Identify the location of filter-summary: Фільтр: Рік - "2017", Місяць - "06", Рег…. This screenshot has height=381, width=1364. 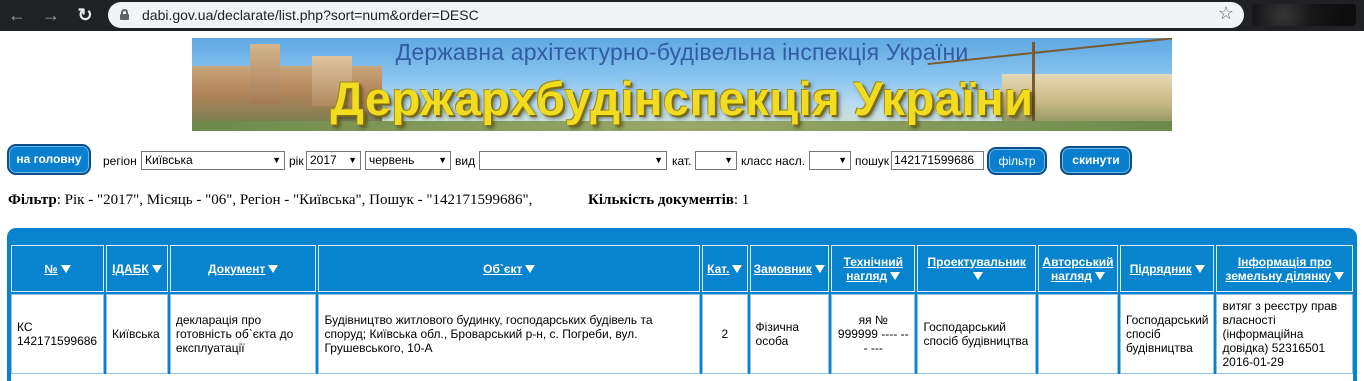
(378, 200).